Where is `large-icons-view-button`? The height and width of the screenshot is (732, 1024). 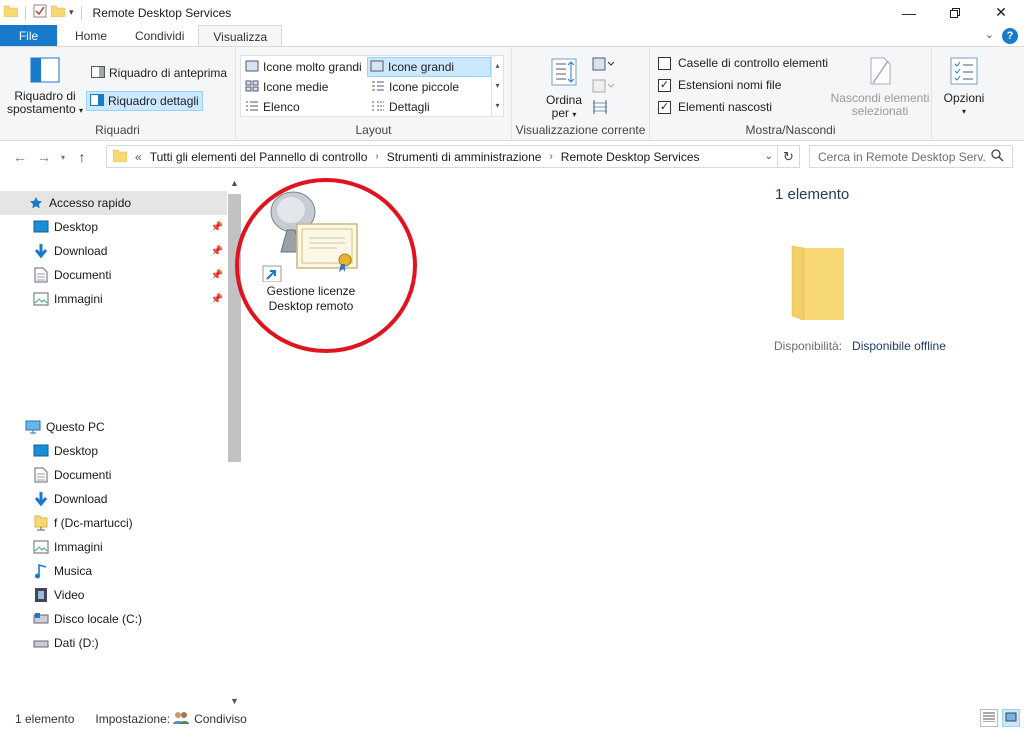
large-icons-view-button is located at coordinates (1011, 718).